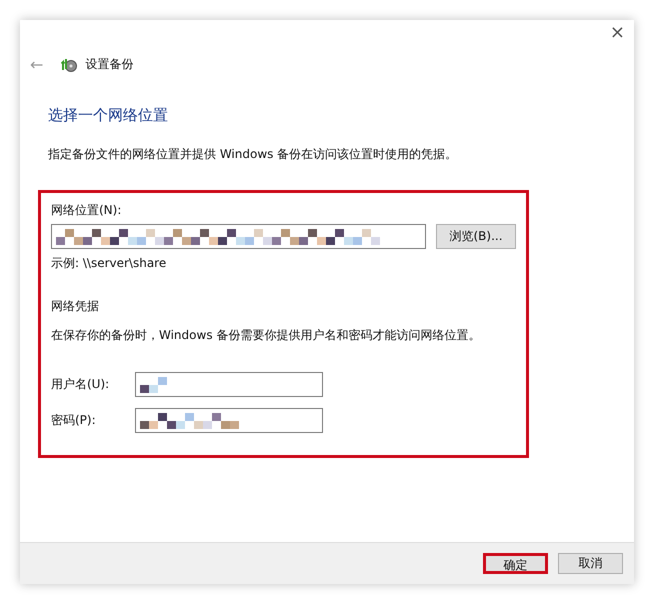 Image resolution: width=654 pixels, height=604 pixels. I want to click on example-text: 示例: \\server\share, so click(109, 263).